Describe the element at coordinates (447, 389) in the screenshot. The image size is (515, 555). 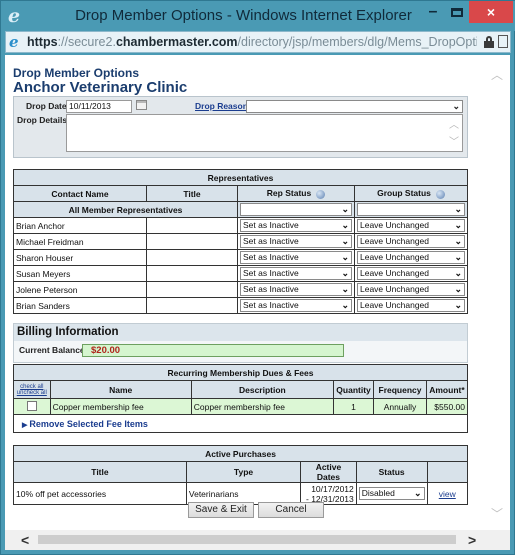
I see `col-amount: Amount*` at that location.